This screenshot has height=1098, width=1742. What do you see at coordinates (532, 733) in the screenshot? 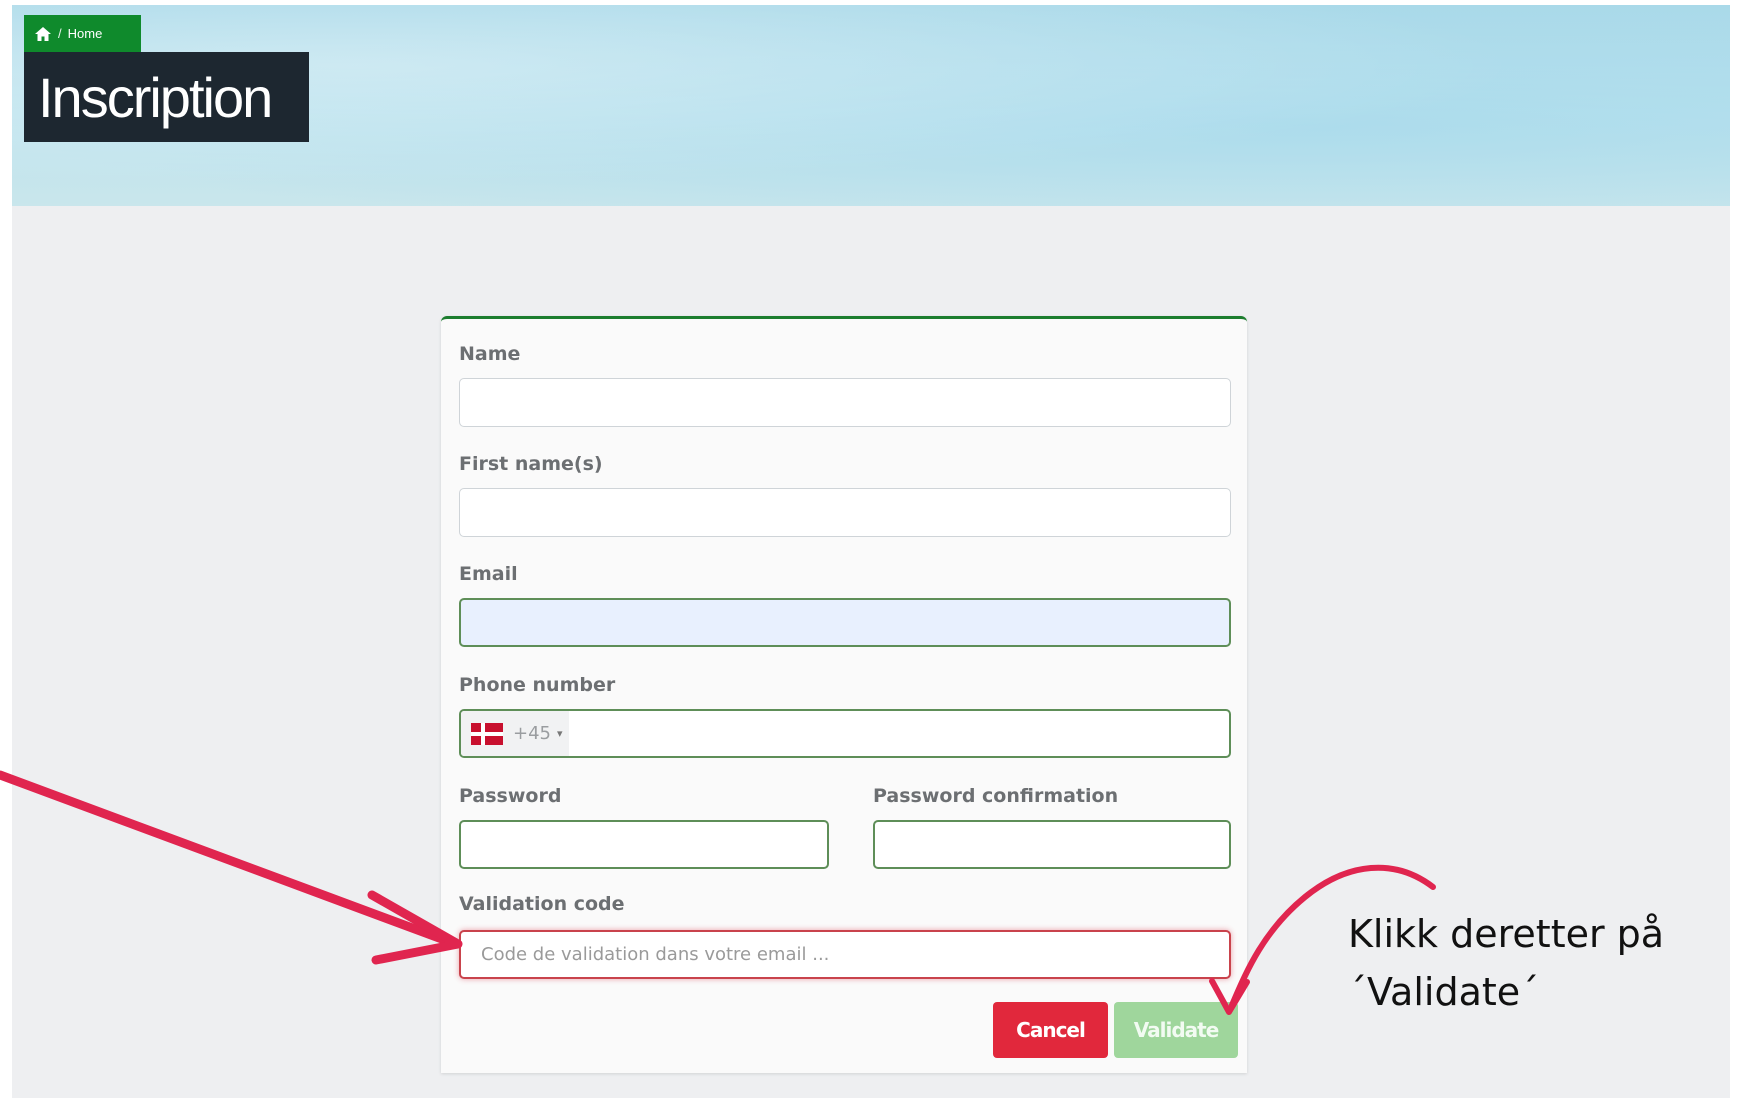
I see `country-dial-code: +45` at bounding box center [532, 733].